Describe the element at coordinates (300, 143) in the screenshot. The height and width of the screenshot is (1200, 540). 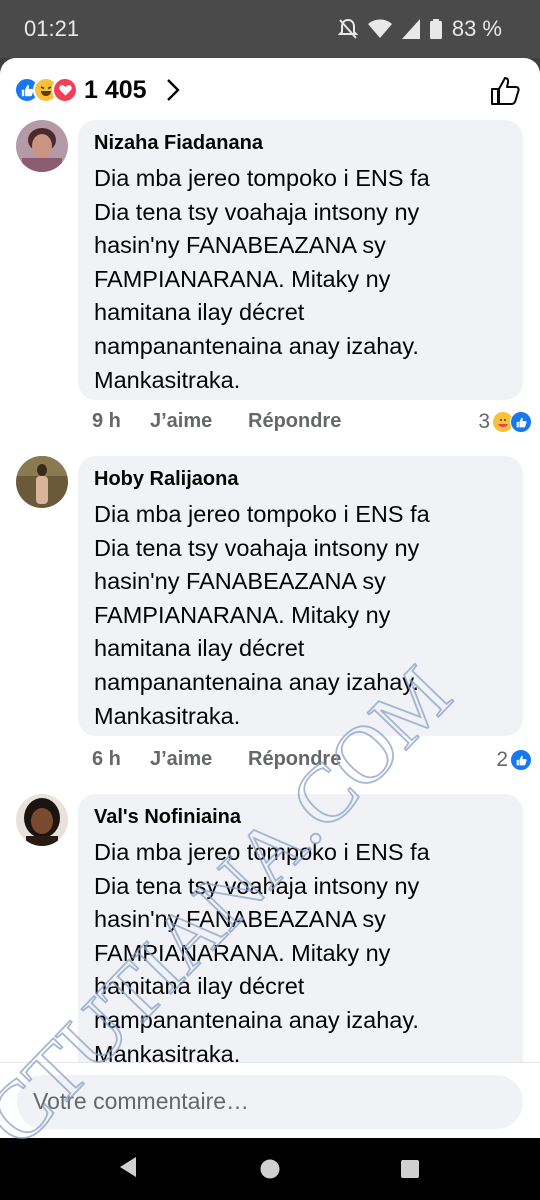
I see `comment-author: Nizaha Fiadanana` at that location.